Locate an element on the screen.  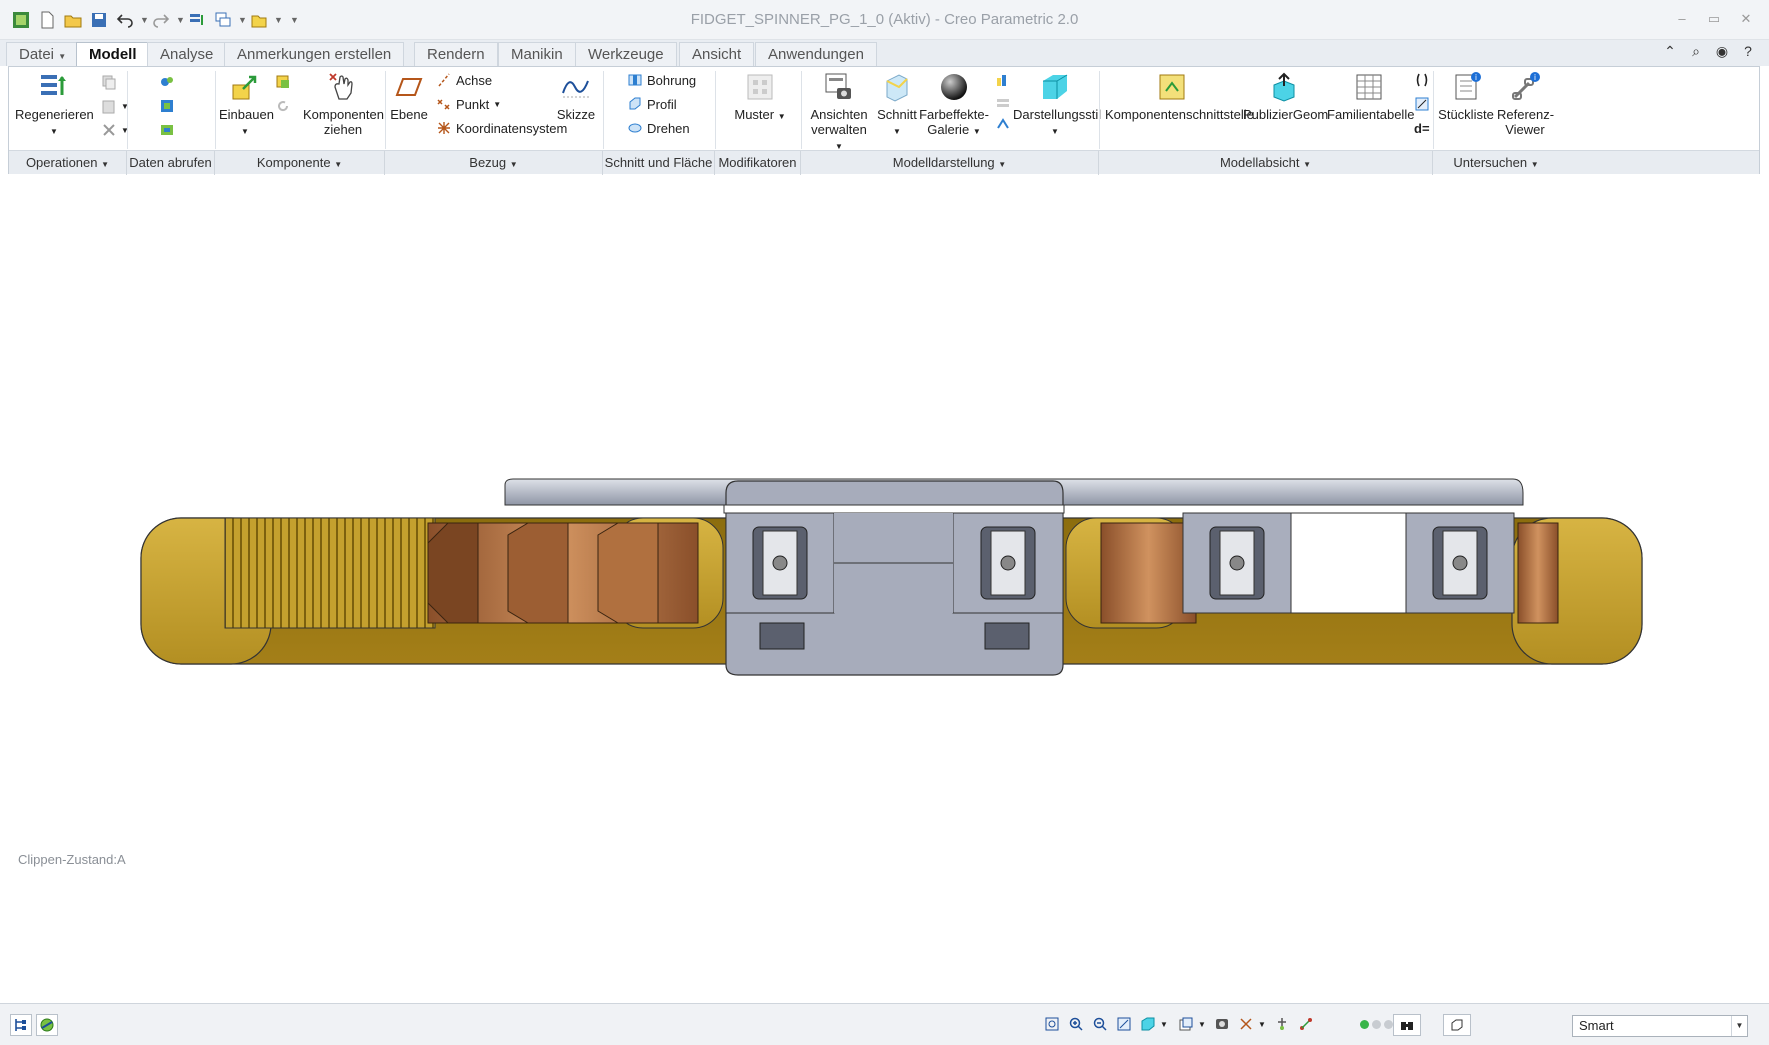
tab-rendern: Rendern is located at coordinates (456, 54).